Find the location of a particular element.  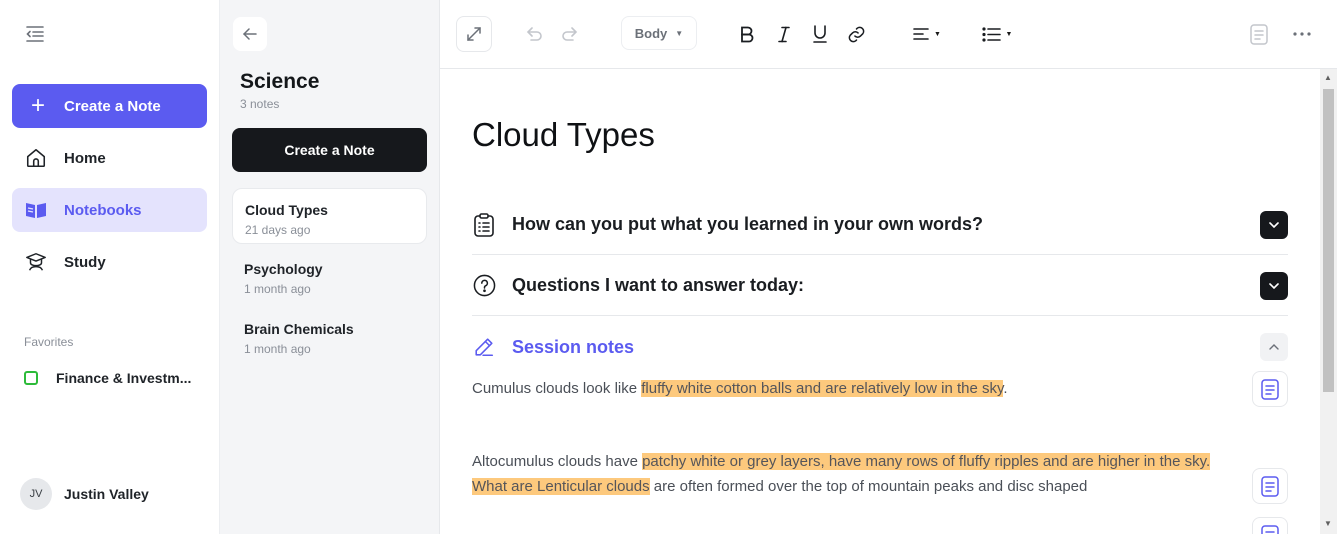

more-horizontal-icon is located at coordinates (1302, 34).